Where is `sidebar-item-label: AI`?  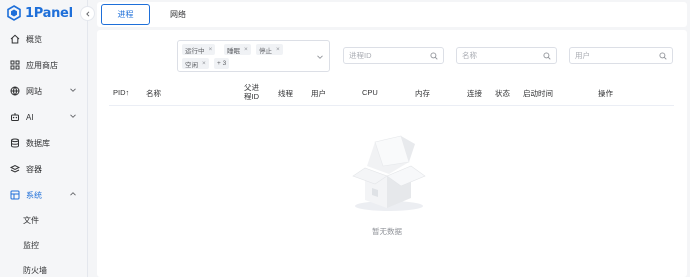
sidebar-item-label: AI is located at coordinates (30, 117).